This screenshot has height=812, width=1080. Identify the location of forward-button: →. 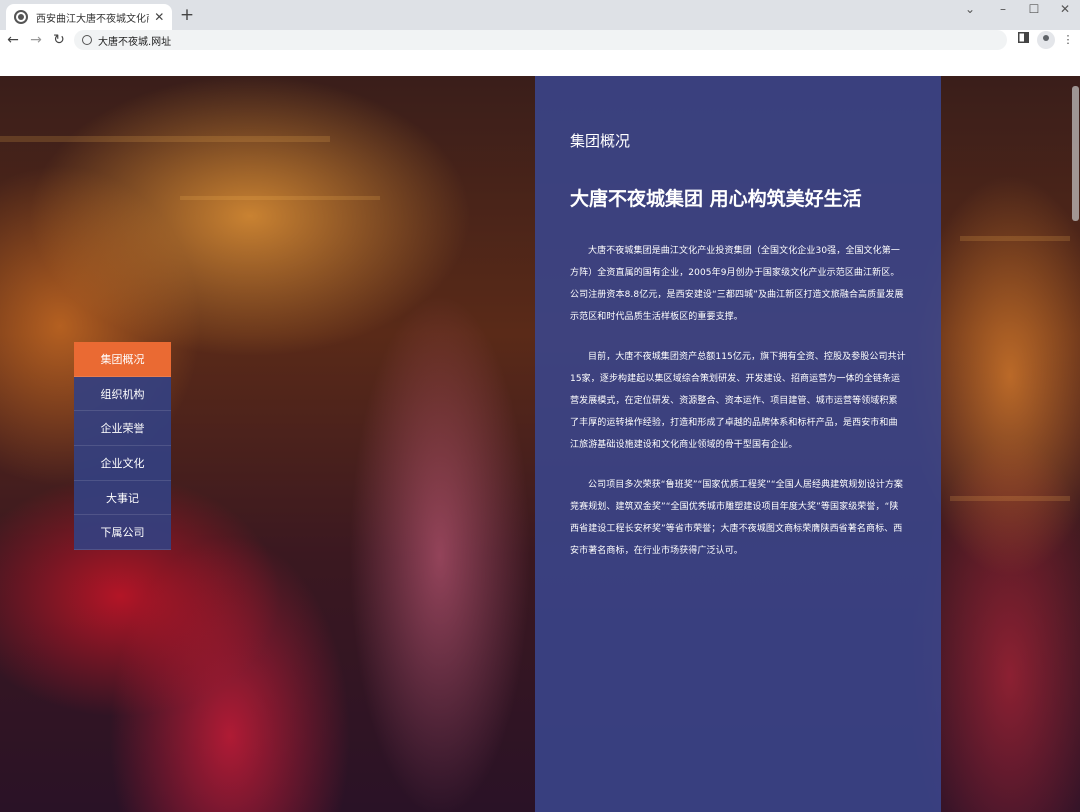
(36, 40).